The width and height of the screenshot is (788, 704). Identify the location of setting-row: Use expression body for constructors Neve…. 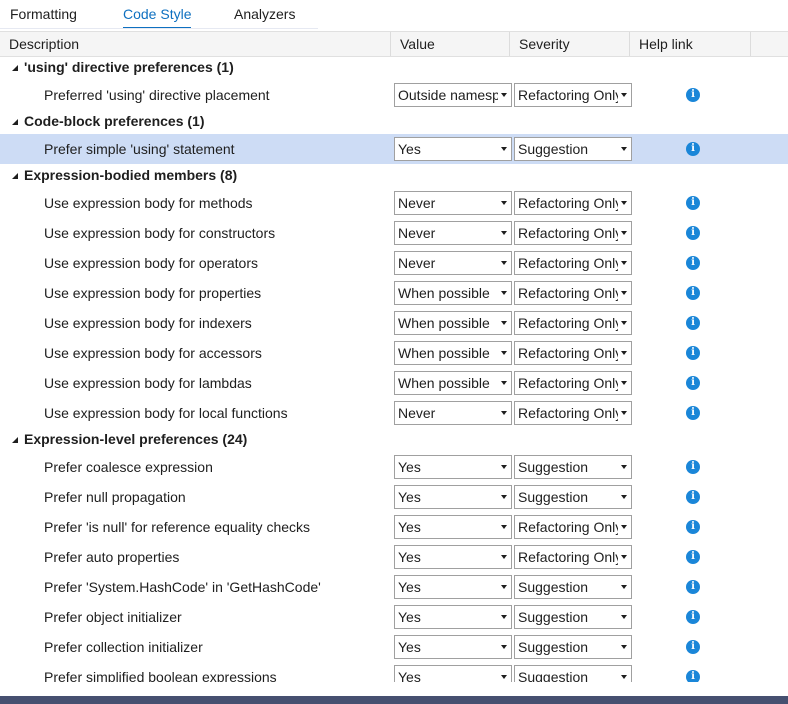
(394, 233).